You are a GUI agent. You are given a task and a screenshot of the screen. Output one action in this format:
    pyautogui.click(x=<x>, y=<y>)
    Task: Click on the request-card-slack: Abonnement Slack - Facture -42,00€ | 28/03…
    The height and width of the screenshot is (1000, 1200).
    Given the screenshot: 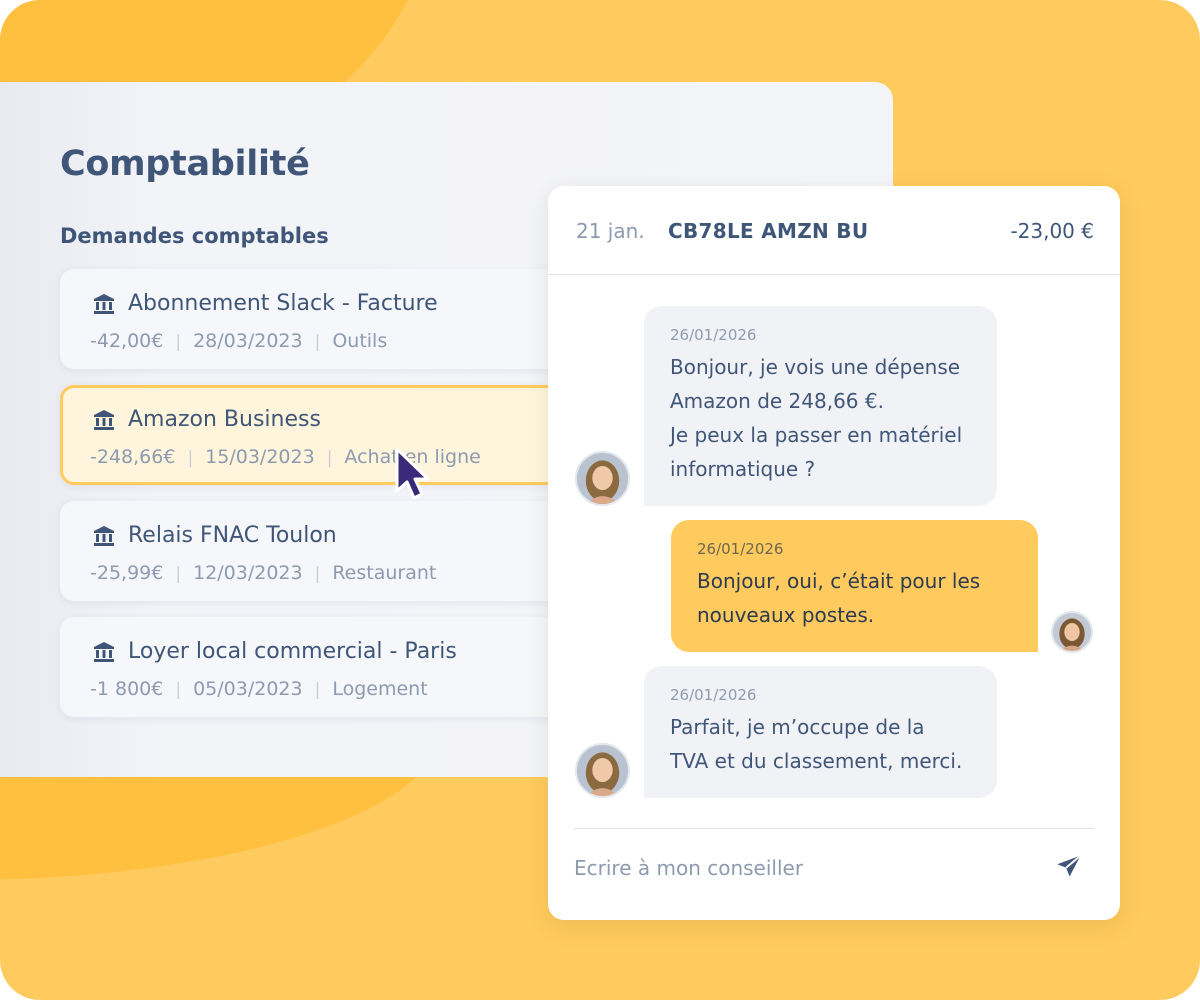 What is the action you would take?
    pyautogui.click(x=330, y=319)
    